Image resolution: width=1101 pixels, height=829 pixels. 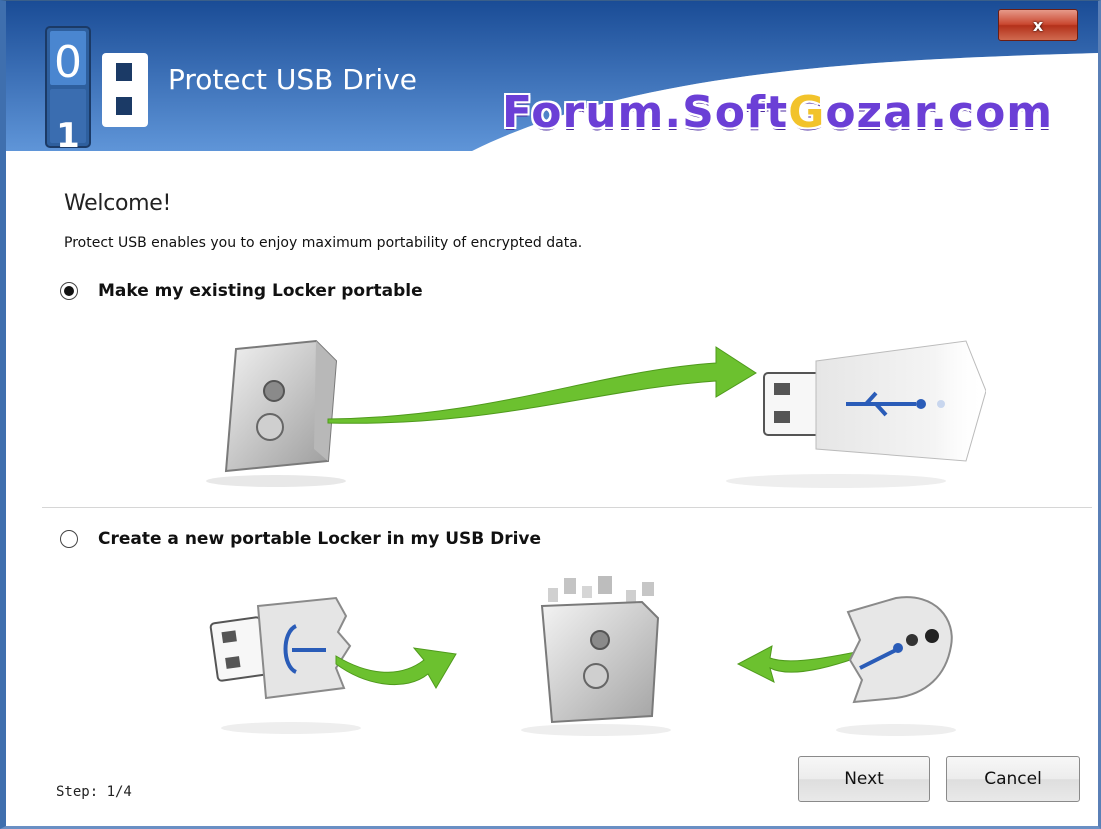 What do you see at coordinates (68, 133) in the screenshot?
I see `logo-digit-bottom: 1` at bounding box center [68, 133].